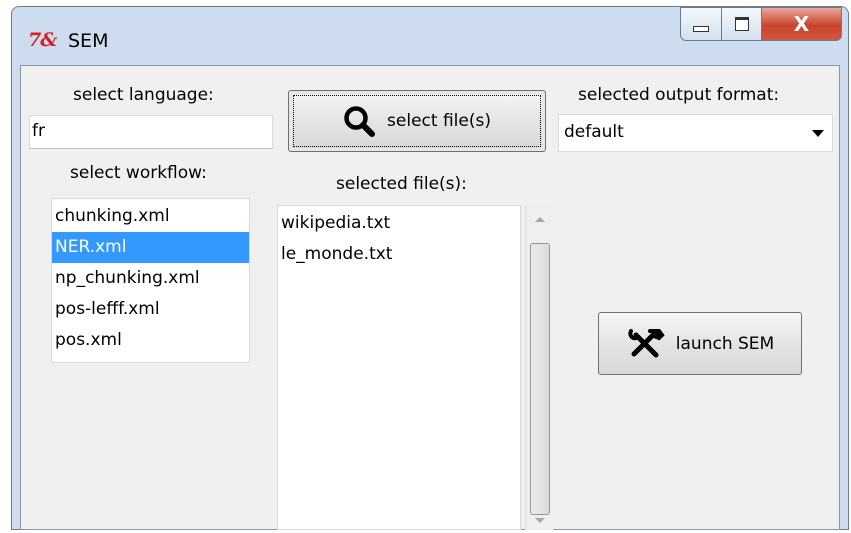 The width and height of the screenshot is (851, 533). Describe the element at coordinates (143, 95) in the screenshot. I see `language-label: select language:` at that location.